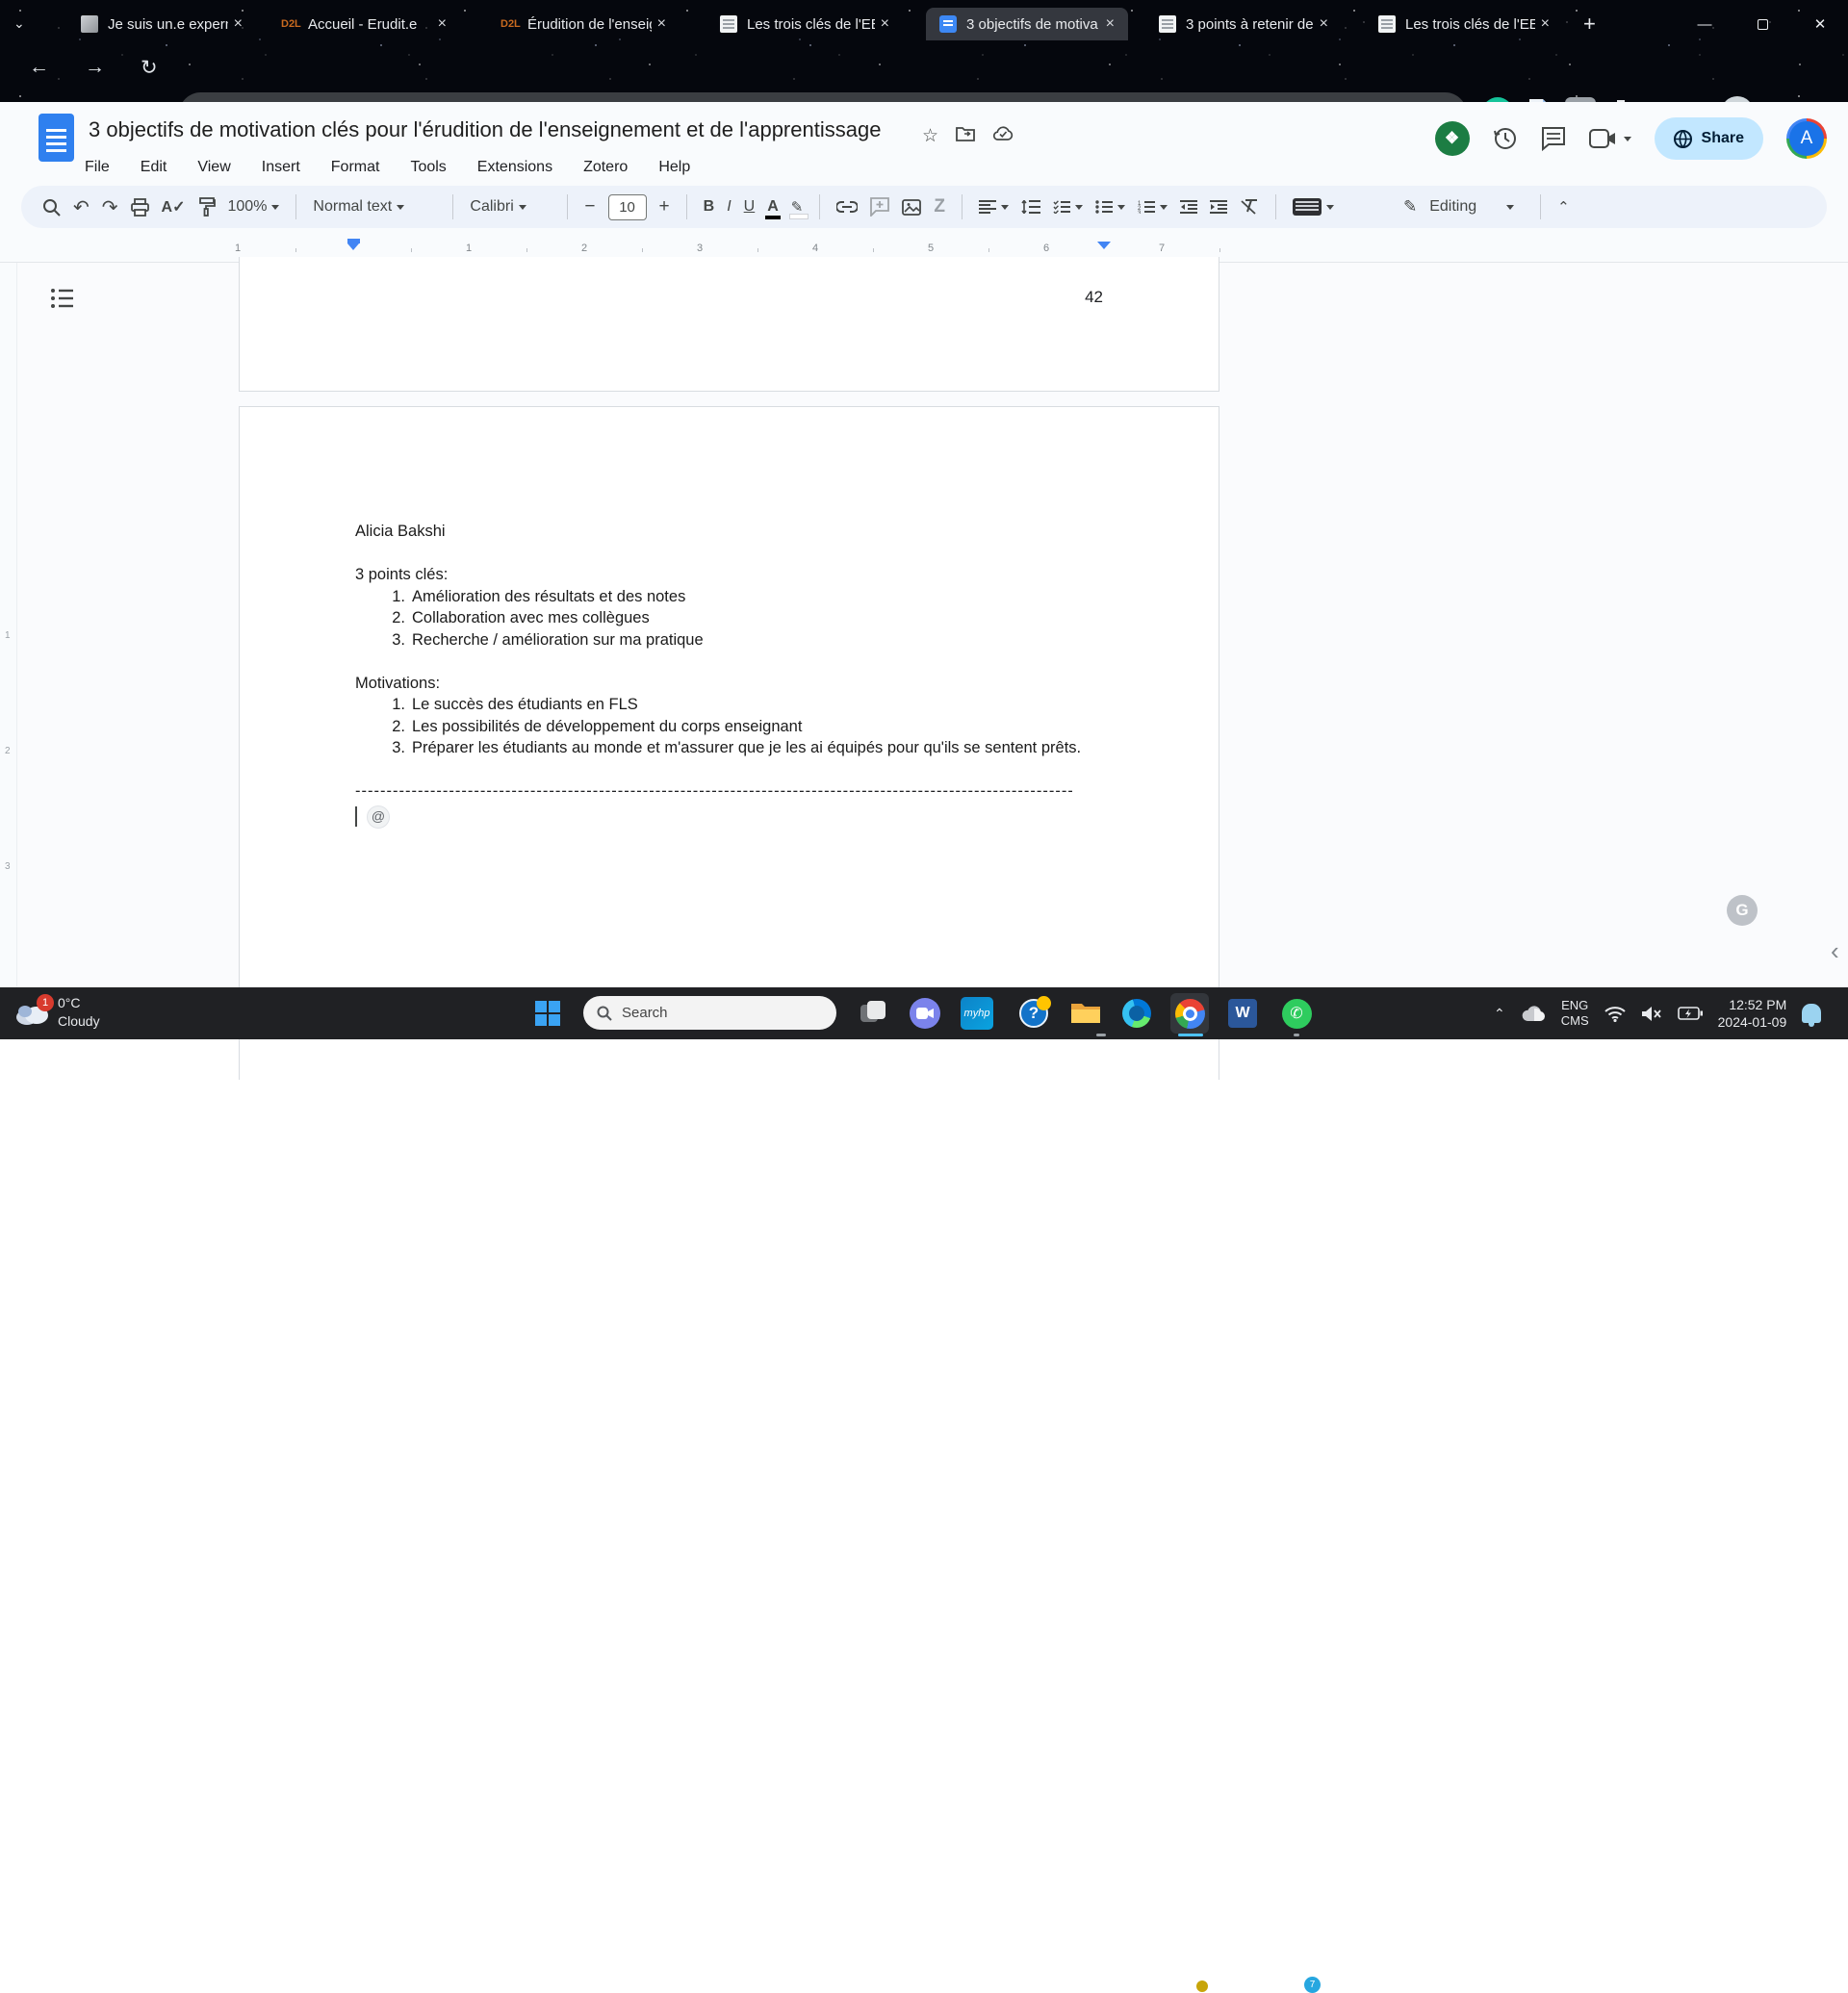 Image resolution: width=1848 pixels, height=1993 pixels. What do you see at coordinates (1762, 24) in the screenshot?
I see `maximize-button` at bounding box center [1762, 24].